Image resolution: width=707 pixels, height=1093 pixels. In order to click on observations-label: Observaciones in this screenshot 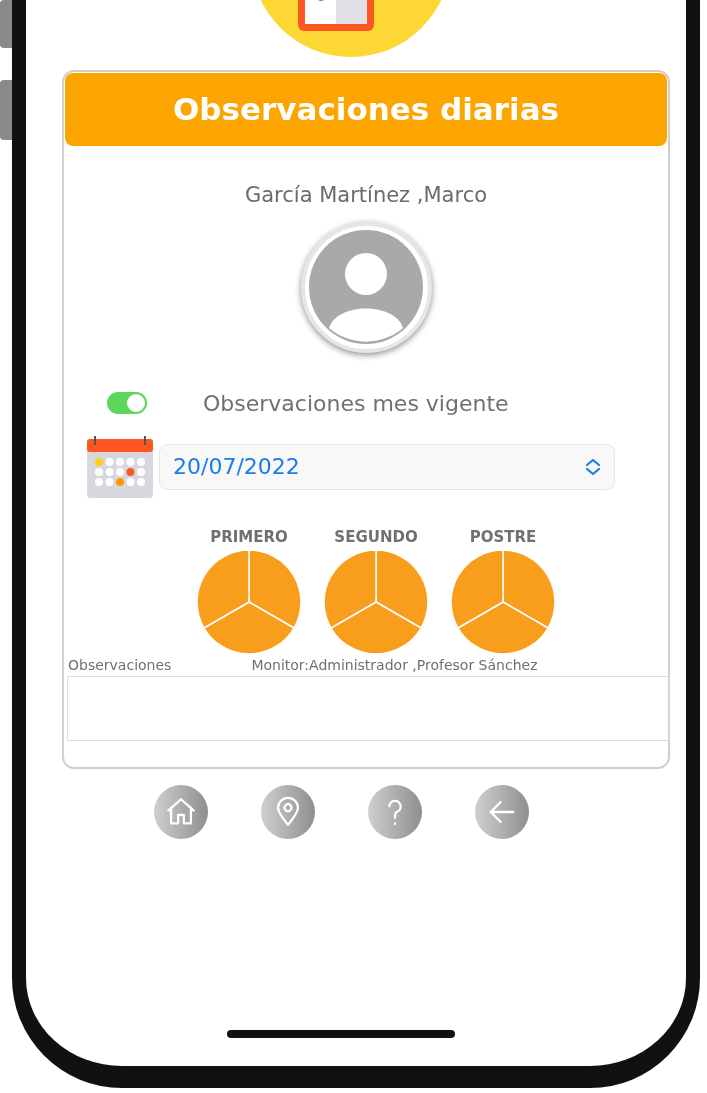, I will do `click(120, 665)`.